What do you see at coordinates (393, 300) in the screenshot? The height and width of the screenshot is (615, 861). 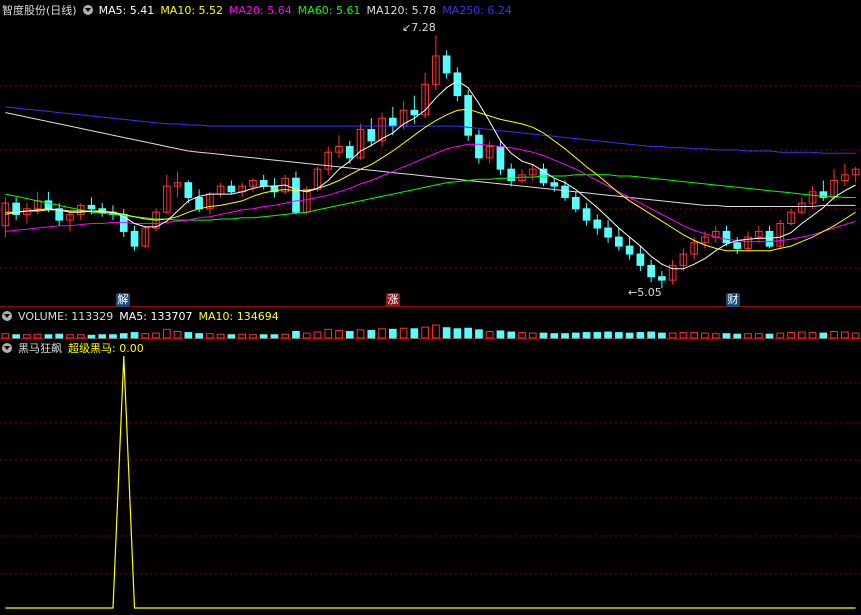 I see `marker-zhang: 涨` at bounding box center [393, 300].